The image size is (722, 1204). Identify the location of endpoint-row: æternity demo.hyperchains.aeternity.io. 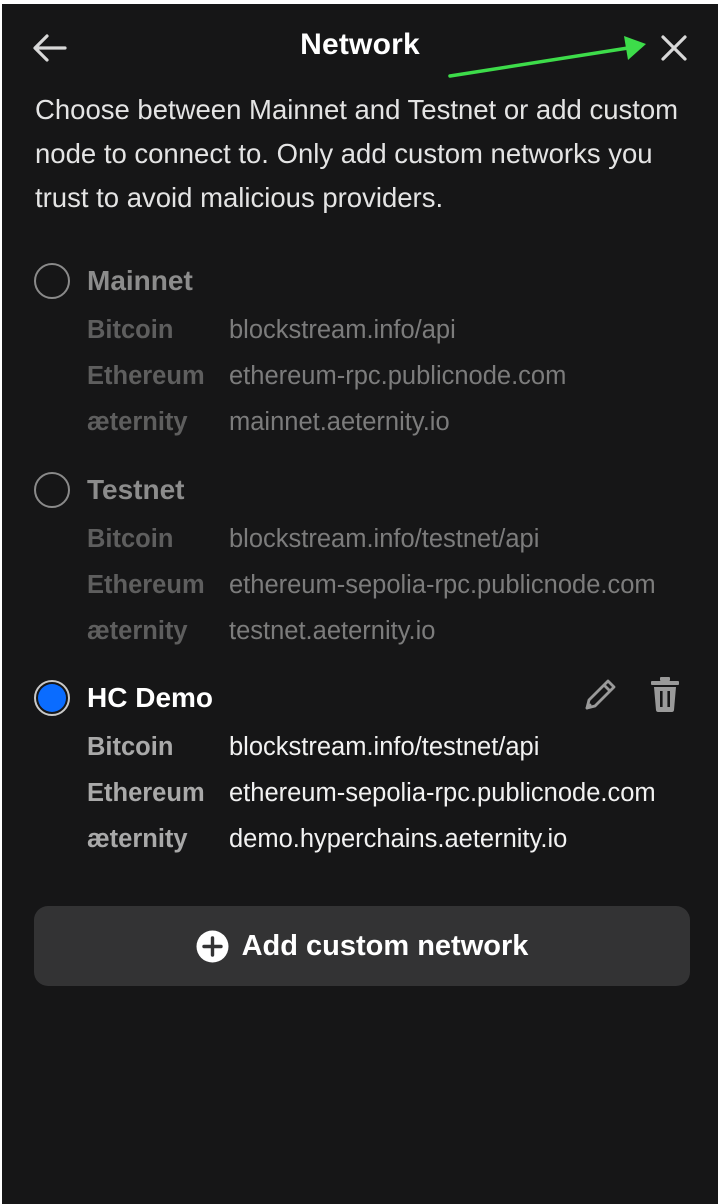
(364, 839).